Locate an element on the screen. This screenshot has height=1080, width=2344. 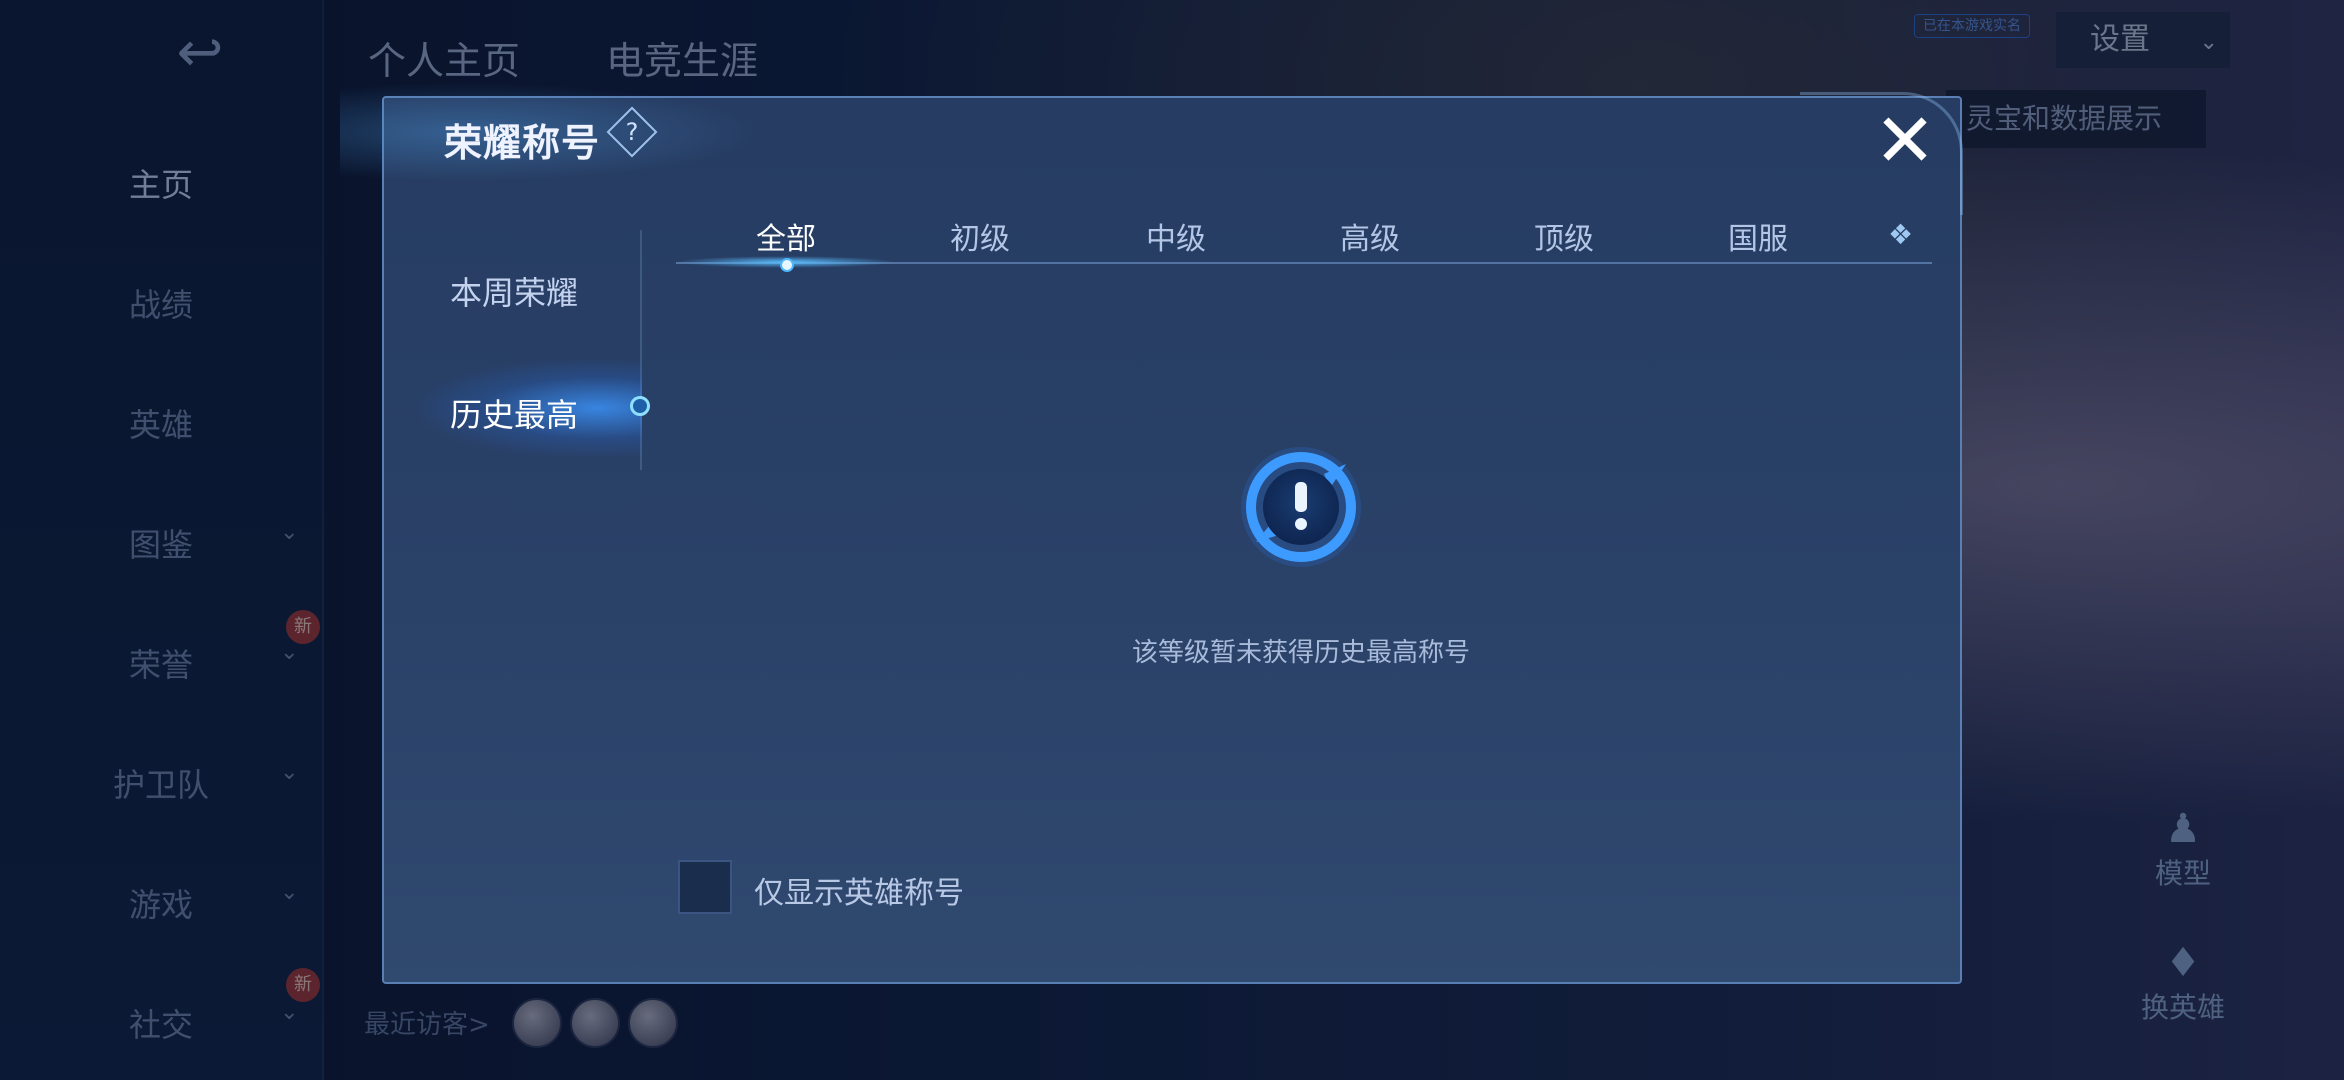
tab-intermediate: 中级 is located at coordinates (1176, 236).